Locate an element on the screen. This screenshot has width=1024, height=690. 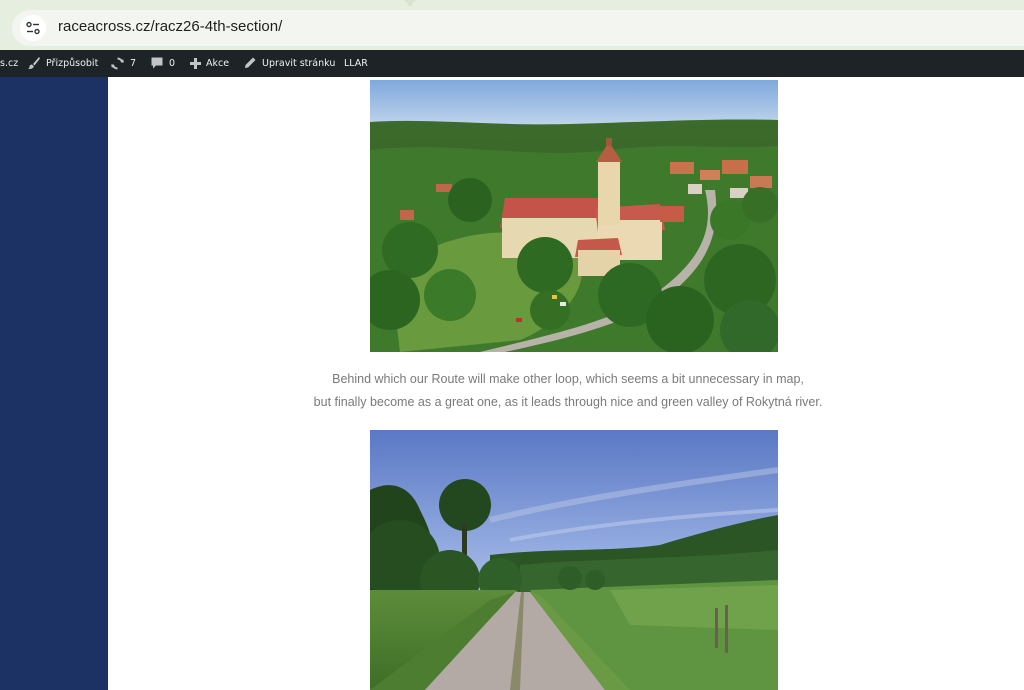
new-content-label: Akce is located at coordinates (218, 63).